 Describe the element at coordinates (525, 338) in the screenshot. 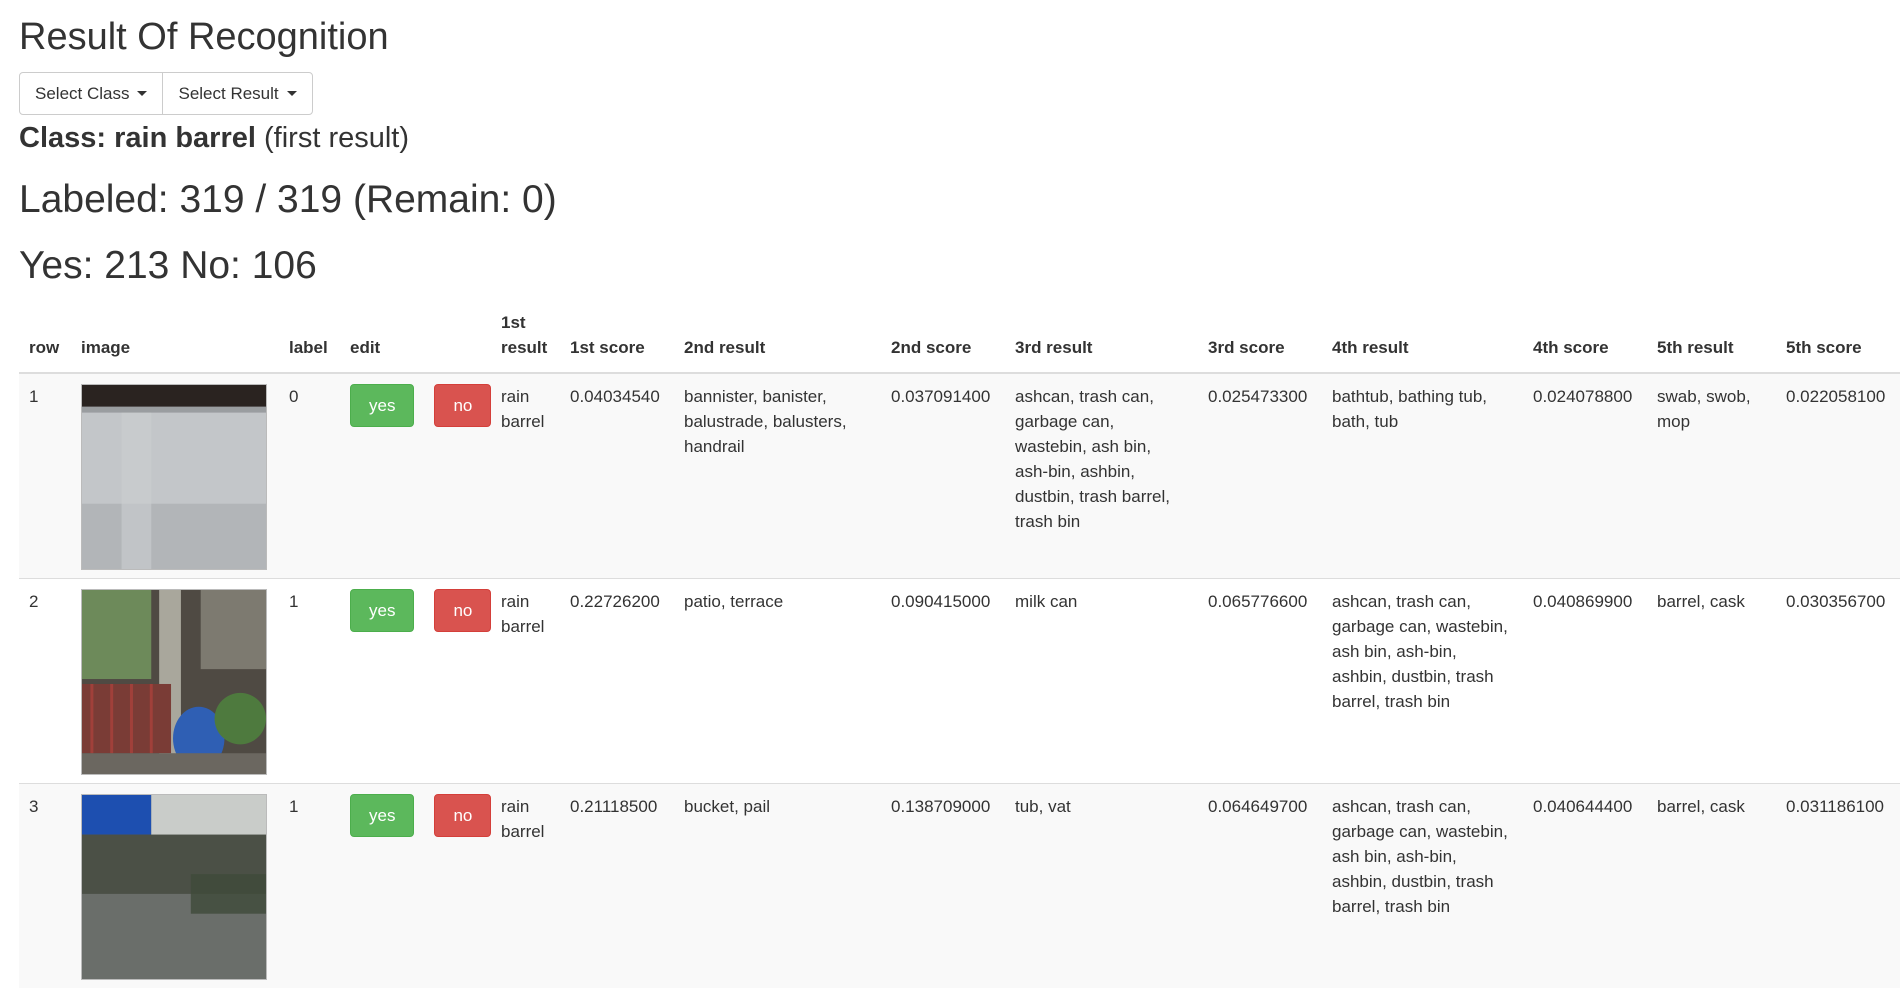

I see `header-1st-result: 1st result` at that location.